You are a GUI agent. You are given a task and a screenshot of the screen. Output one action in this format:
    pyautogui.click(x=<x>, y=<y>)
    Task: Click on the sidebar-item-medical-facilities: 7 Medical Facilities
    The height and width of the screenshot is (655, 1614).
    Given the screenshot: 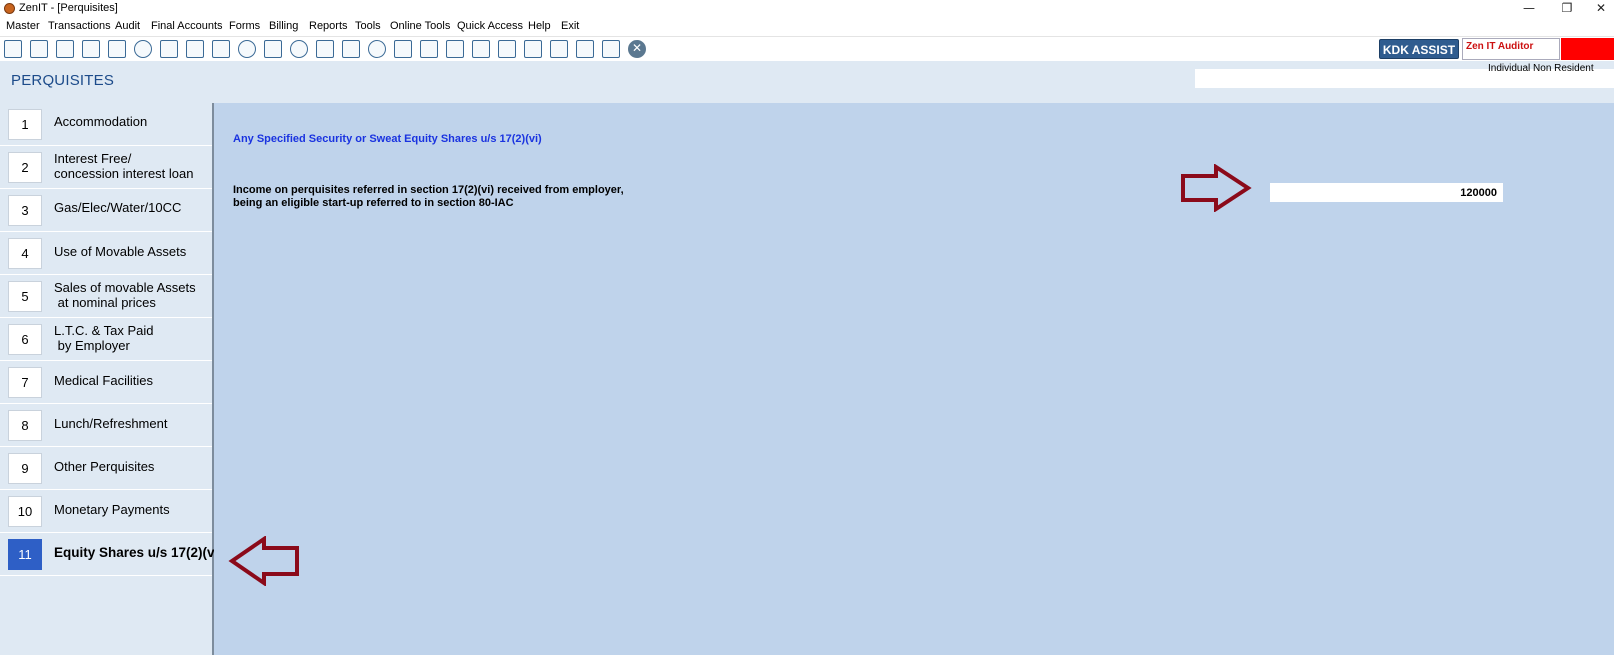 What is the action you would take?
    pyautogui.click(x=106, y=382)
    